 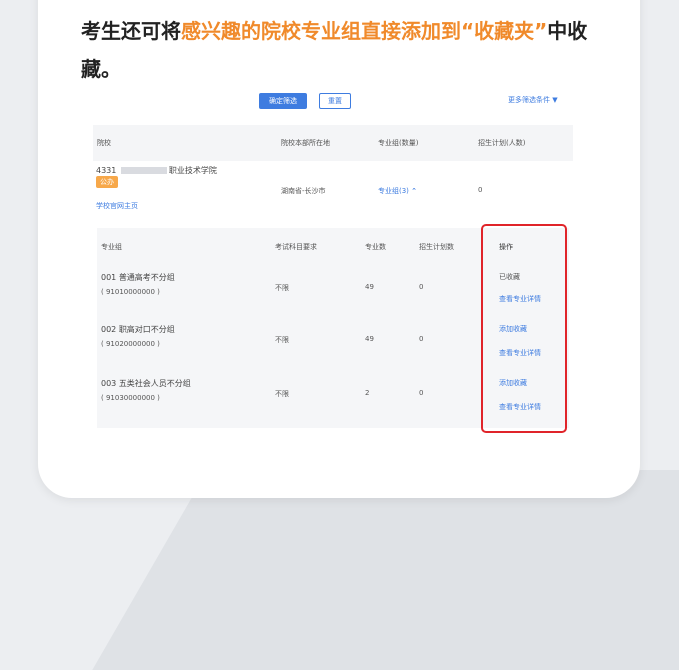 I want to click on school-homepage-link: 学校官网主页, so click(x=117, y=206).